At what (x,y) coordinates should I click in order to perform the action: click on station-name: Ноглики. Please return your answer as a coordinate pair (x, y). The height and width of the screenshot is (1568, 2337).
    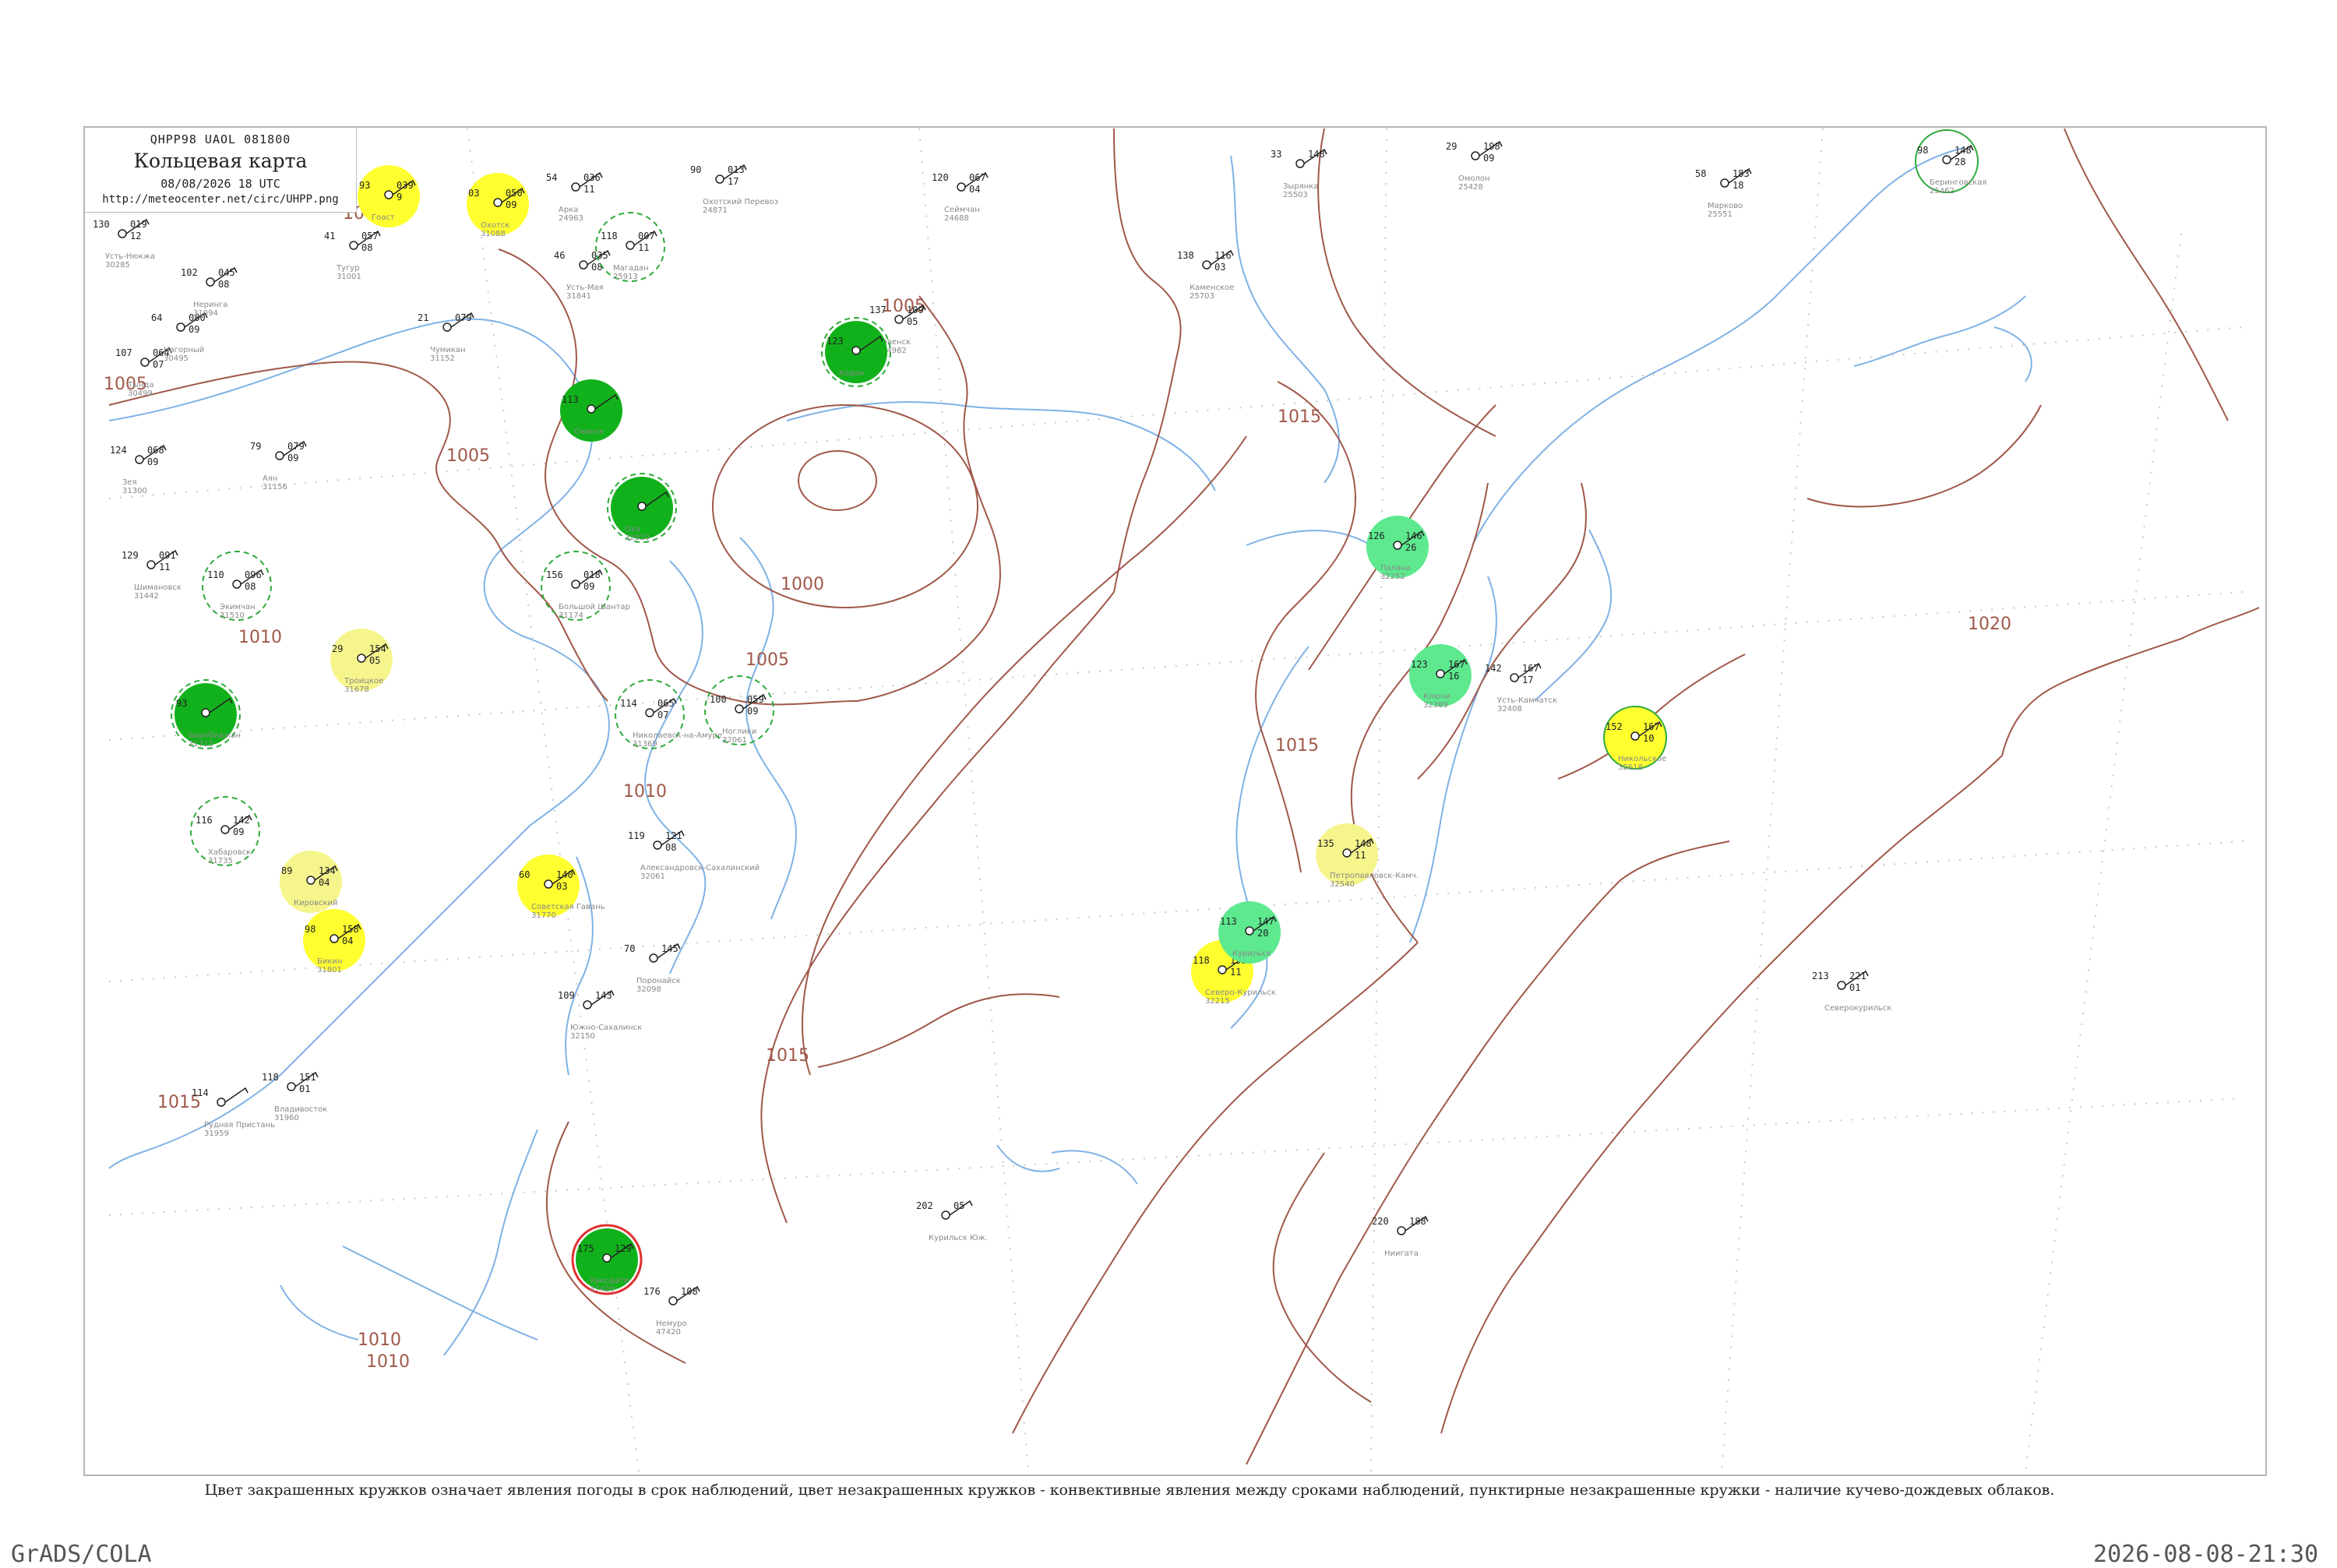
    Looking at the image, I should click on (739, 732).